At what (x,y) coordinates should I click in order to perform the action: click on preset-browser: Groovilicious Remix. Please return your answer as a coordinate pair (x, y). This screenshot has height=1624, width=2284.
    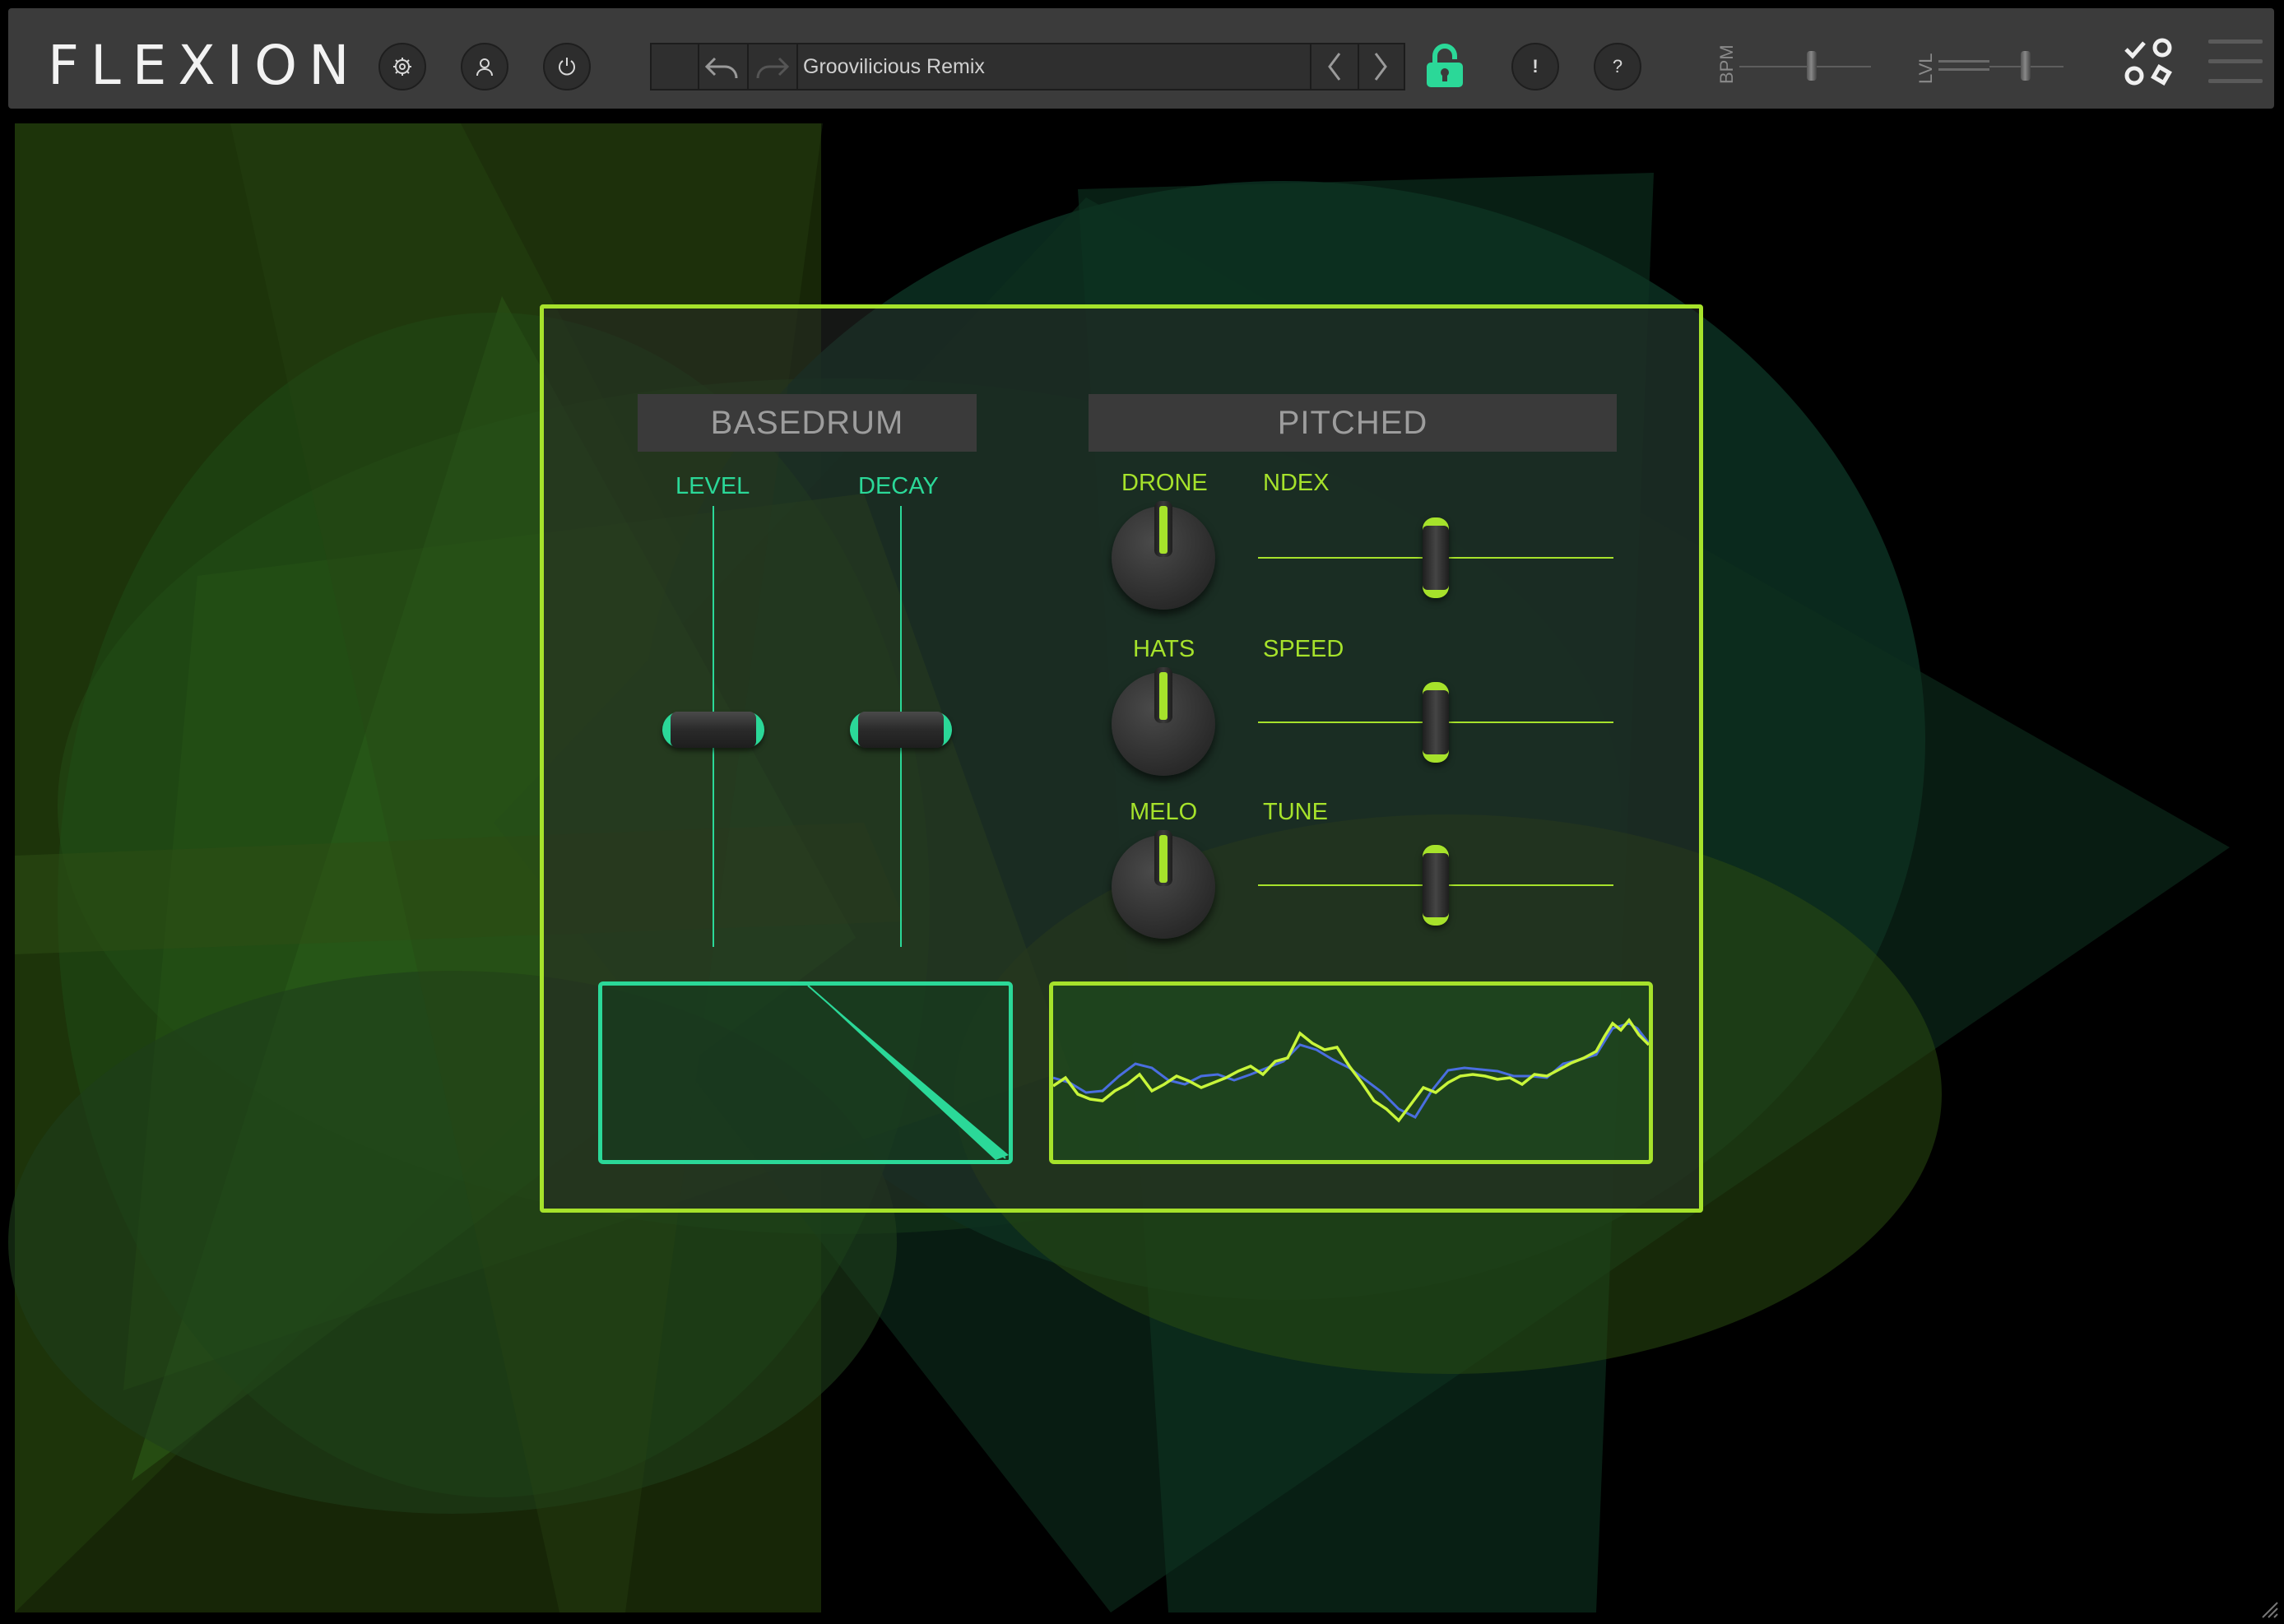
    Looking at the image, I should click on (1027, 66).